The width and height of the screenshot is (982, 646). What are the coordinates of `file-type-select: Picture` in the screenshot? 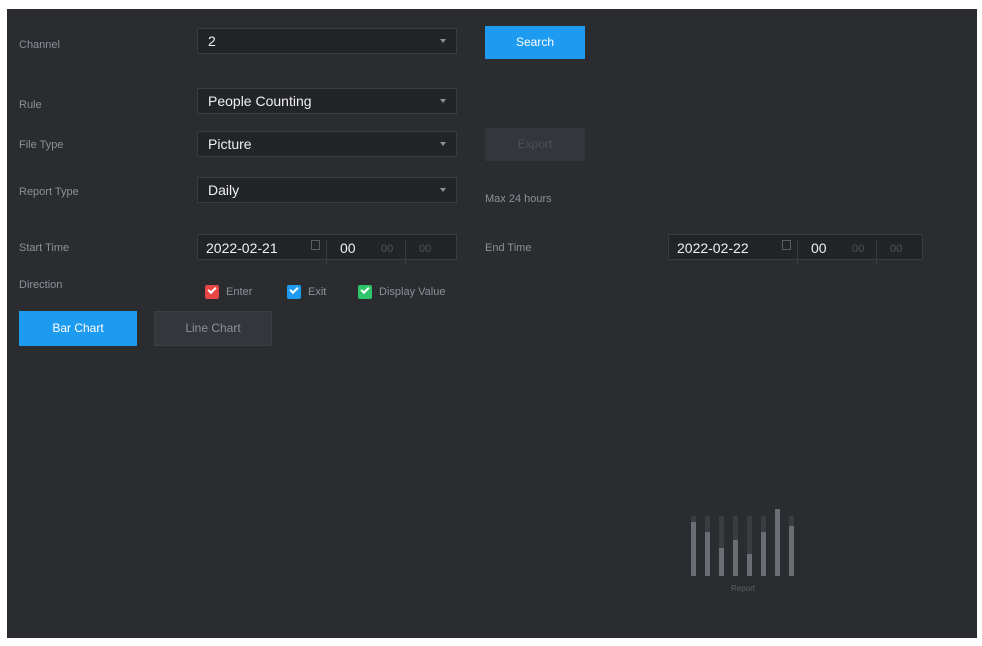 It's located at (327, 144).